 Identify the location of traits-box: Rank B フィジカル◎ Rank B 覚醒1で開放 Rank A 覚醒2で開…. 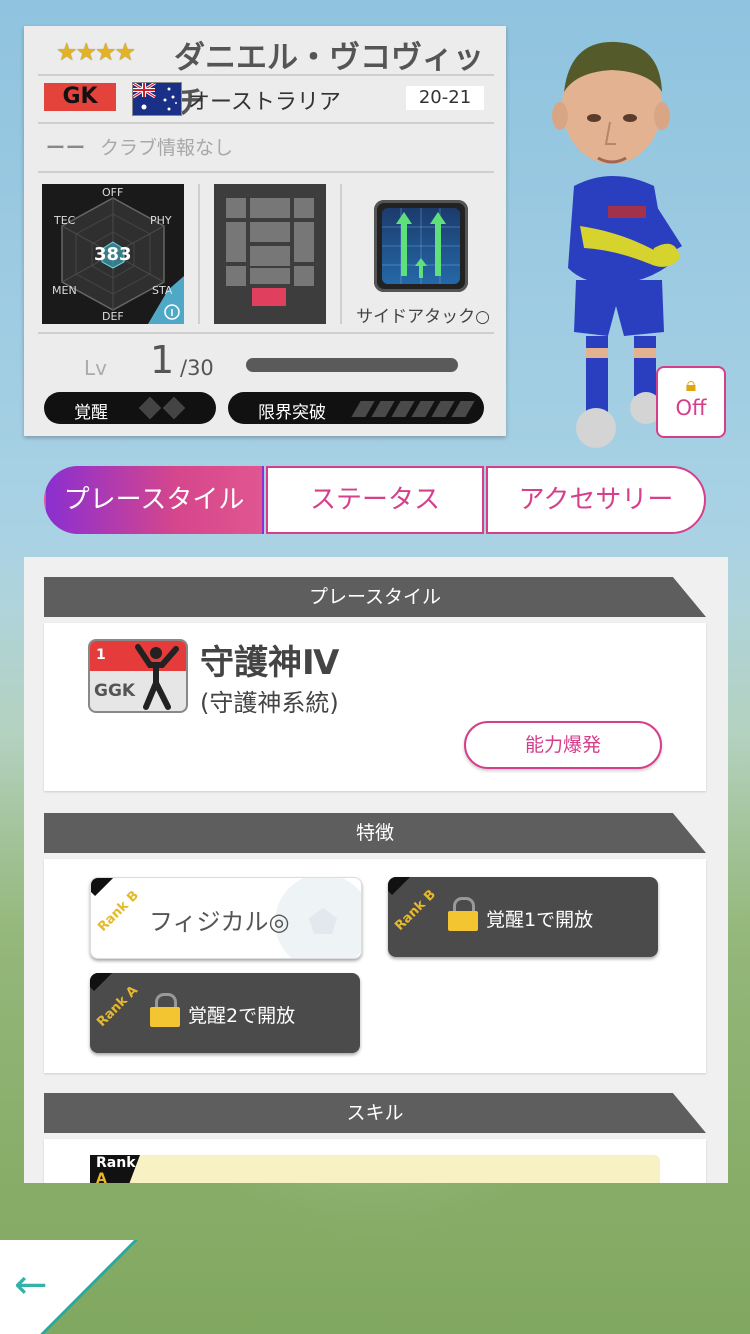
(375, 966).